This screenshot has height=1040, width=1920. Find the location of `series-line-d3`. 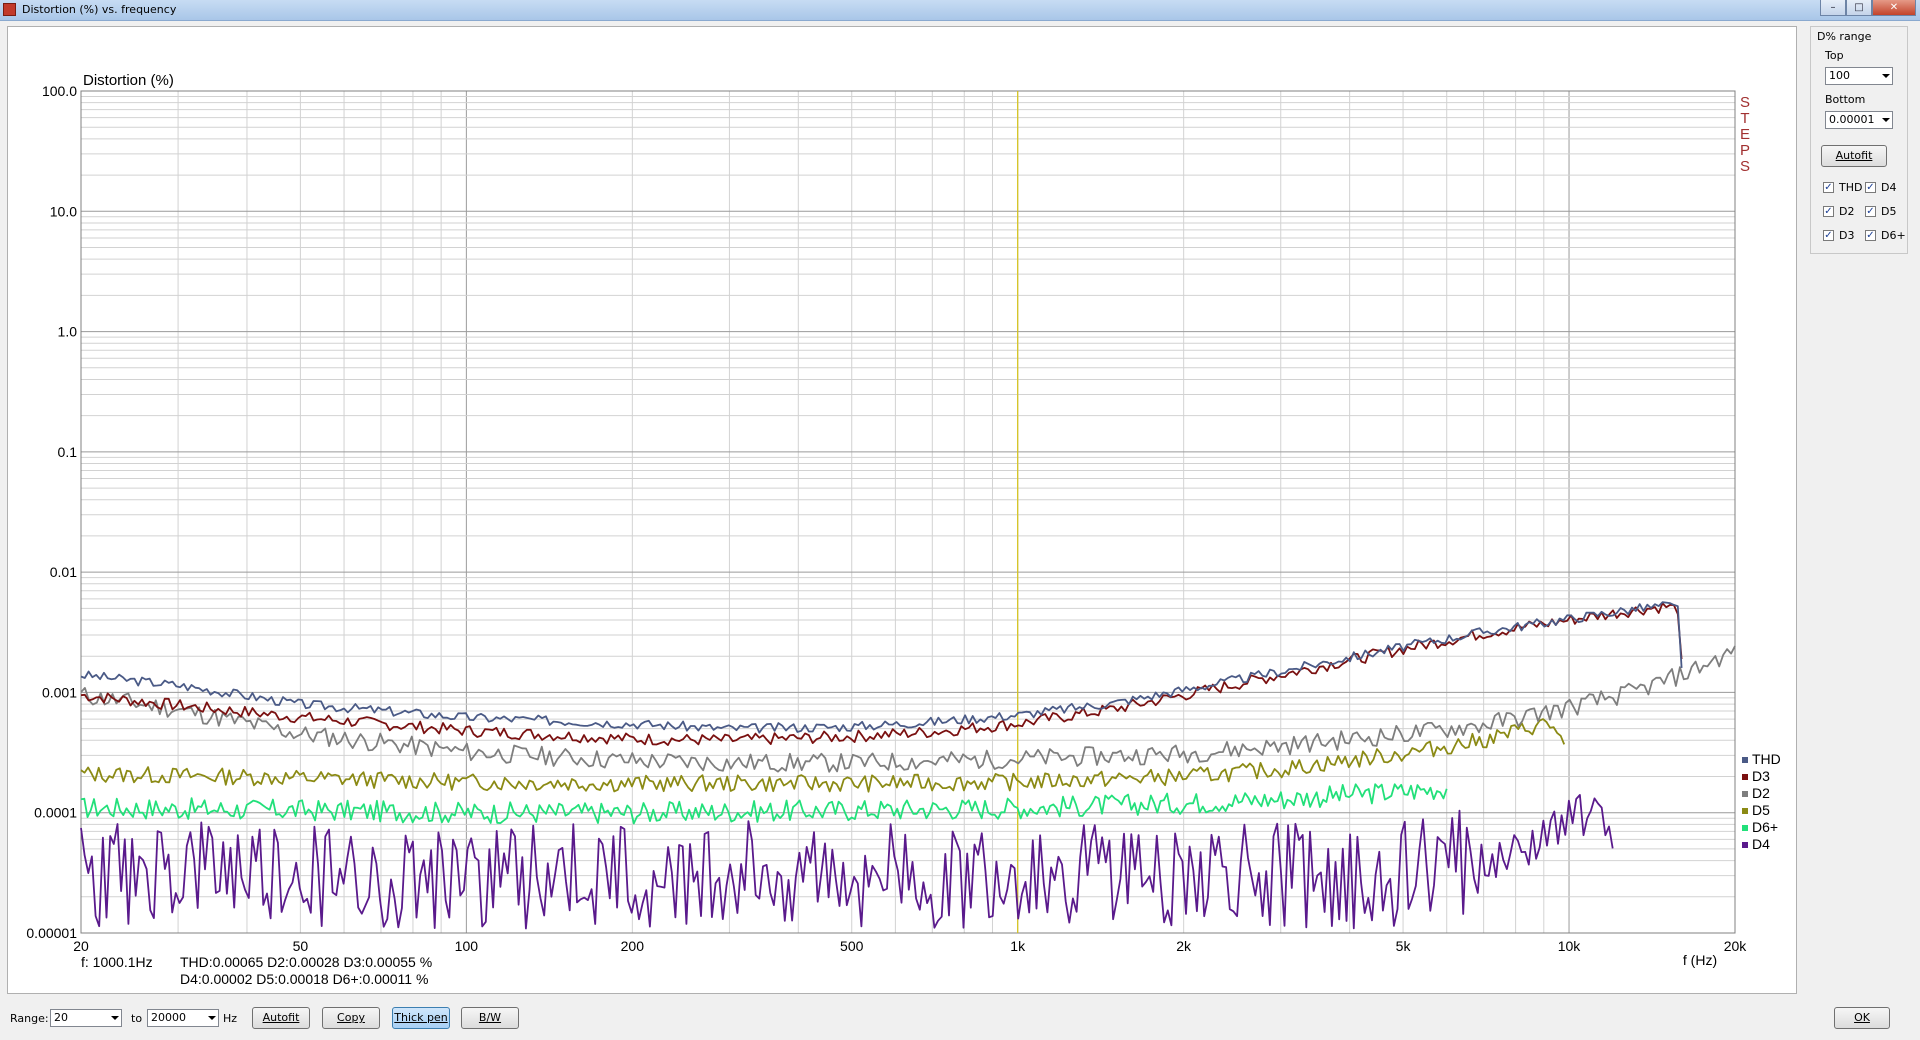

series-line-d3 is located at coordinates (881, 674).